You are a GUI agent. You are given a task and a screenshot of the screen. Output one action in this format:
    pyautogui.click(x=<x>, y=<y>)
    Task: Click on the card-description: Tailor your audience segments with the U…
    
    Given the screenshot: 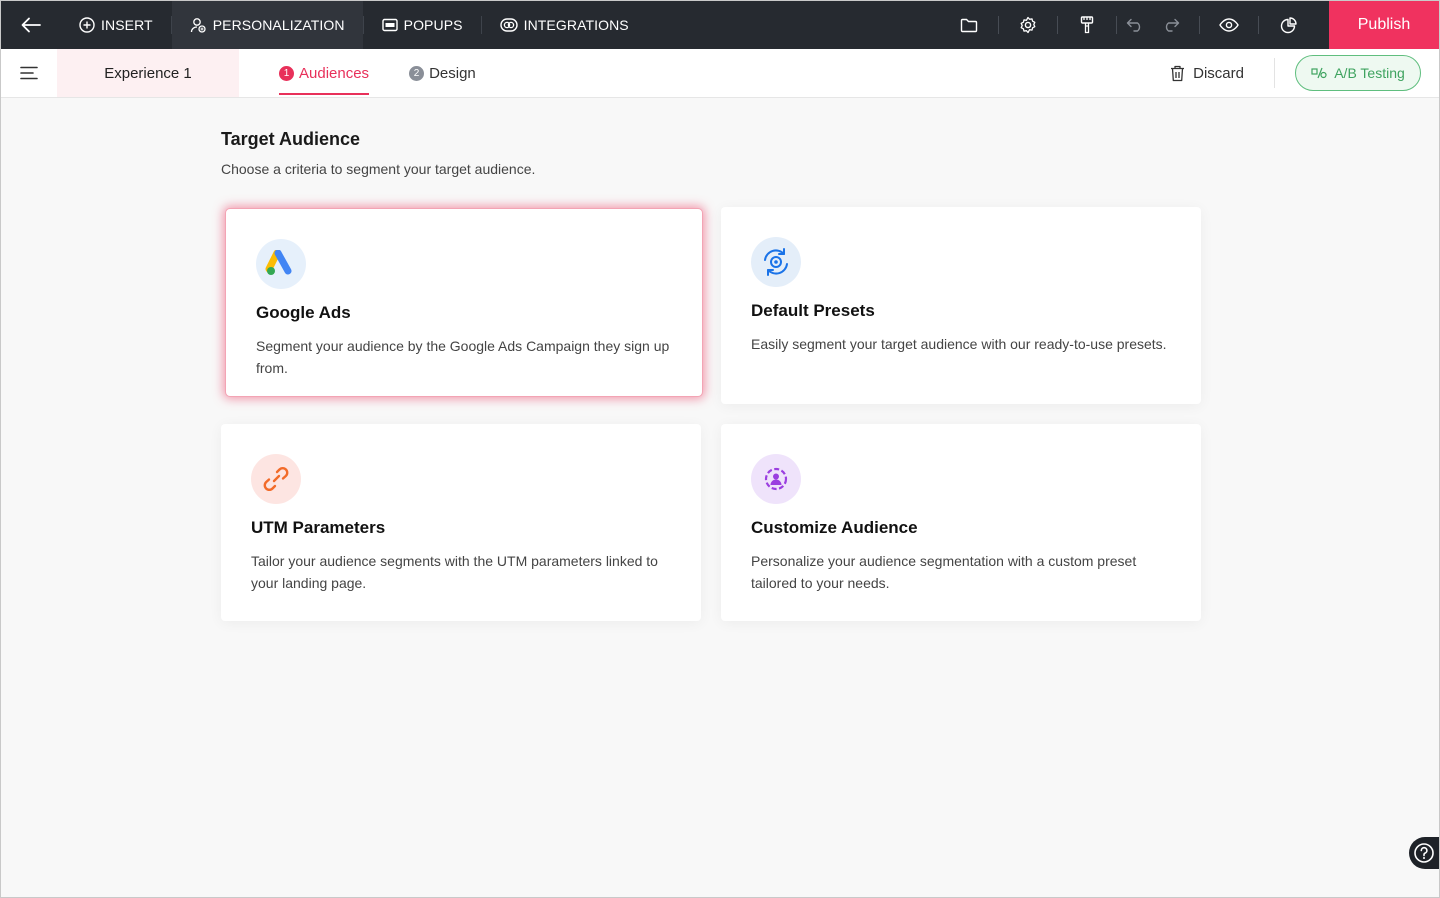 What is the action you would take?
    pyautogui.click(x=454, y=572)
    